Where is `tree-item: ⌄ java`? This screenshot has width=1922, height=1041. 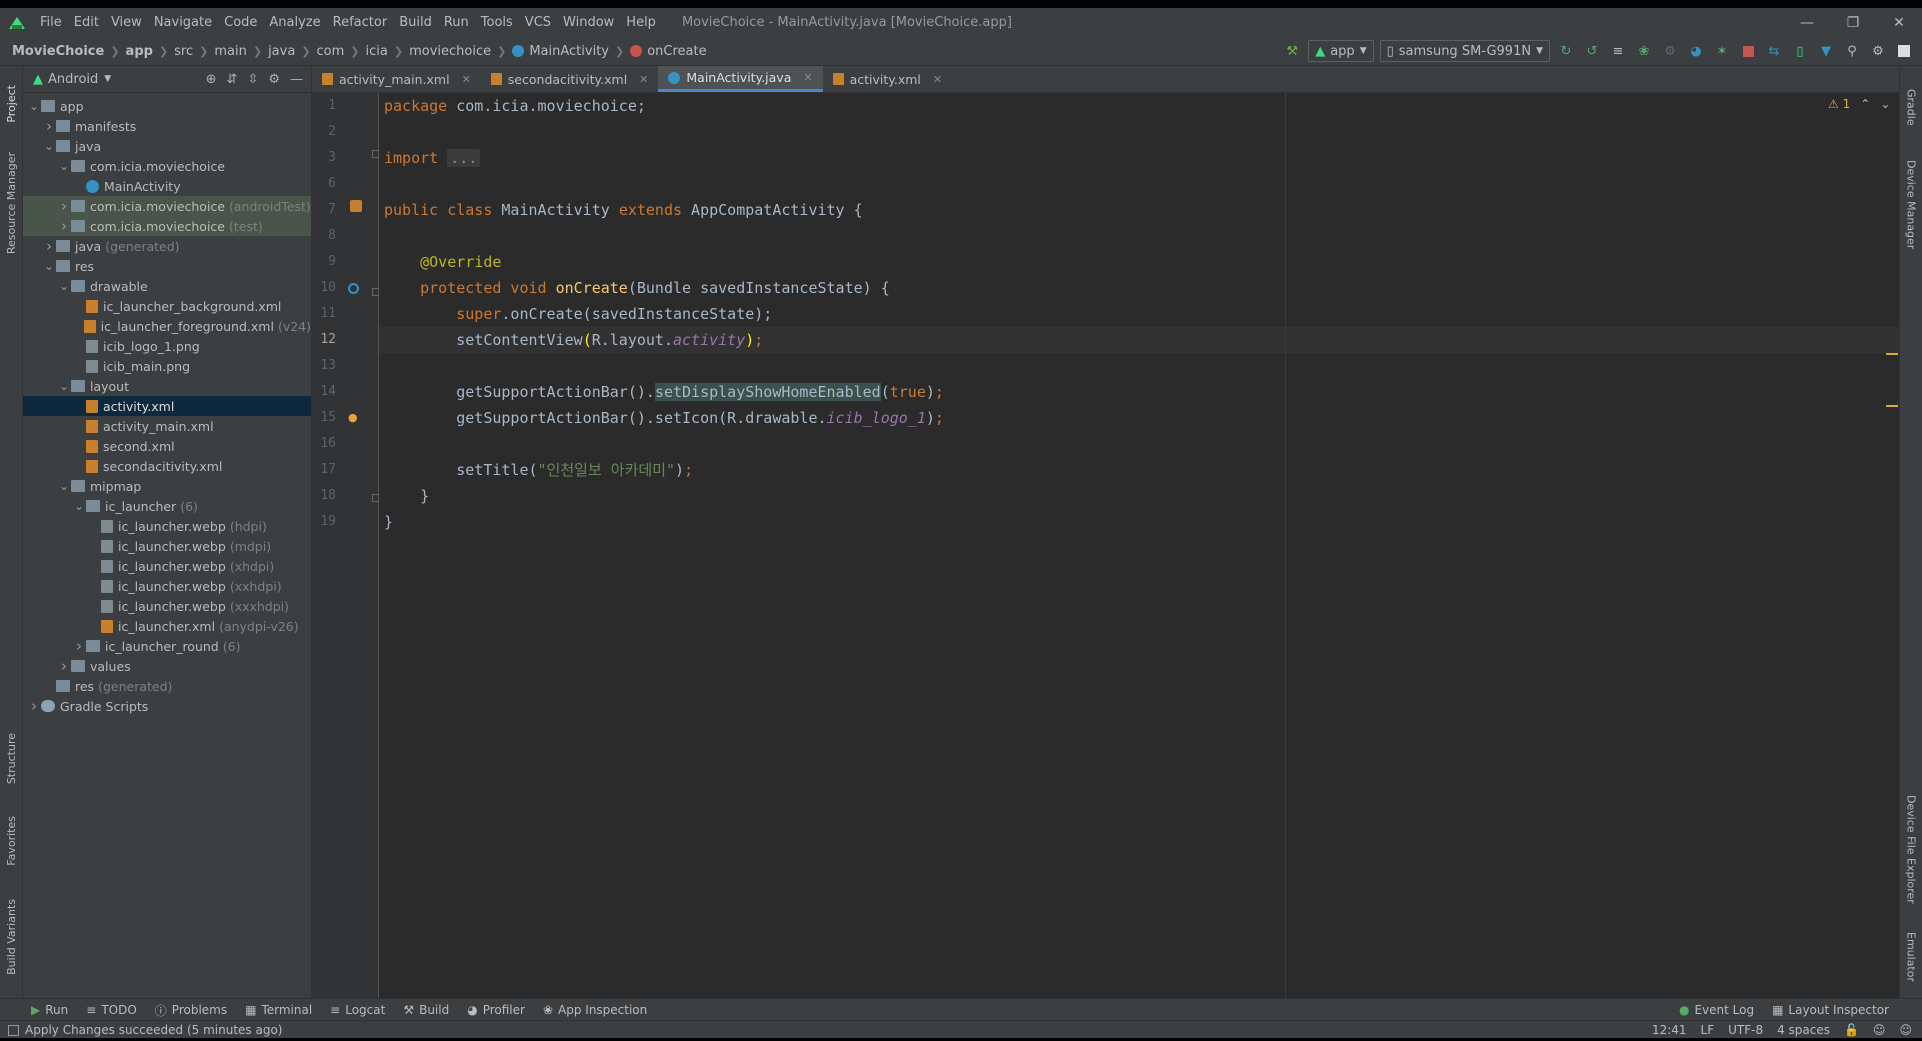 tree-item: ⌄ java is located at coordinates (167, 146).